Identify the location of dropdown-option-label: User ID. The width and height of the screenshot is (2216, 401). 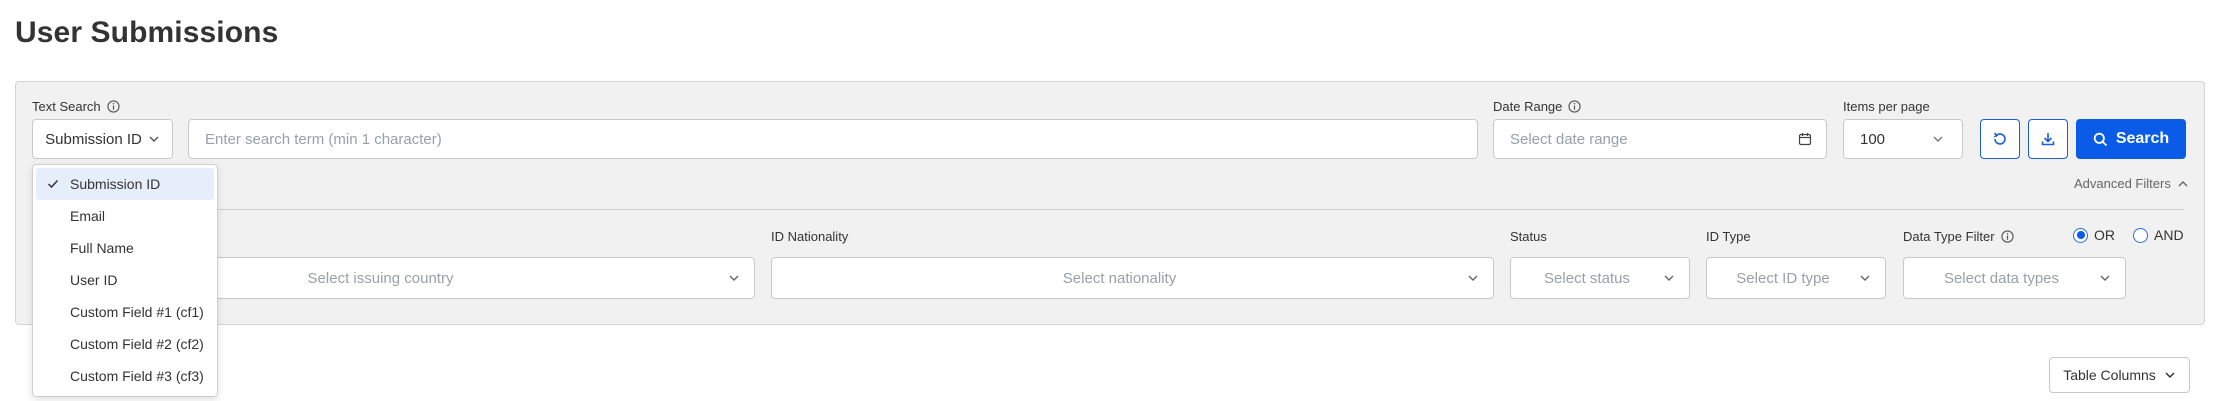
(94, 280).